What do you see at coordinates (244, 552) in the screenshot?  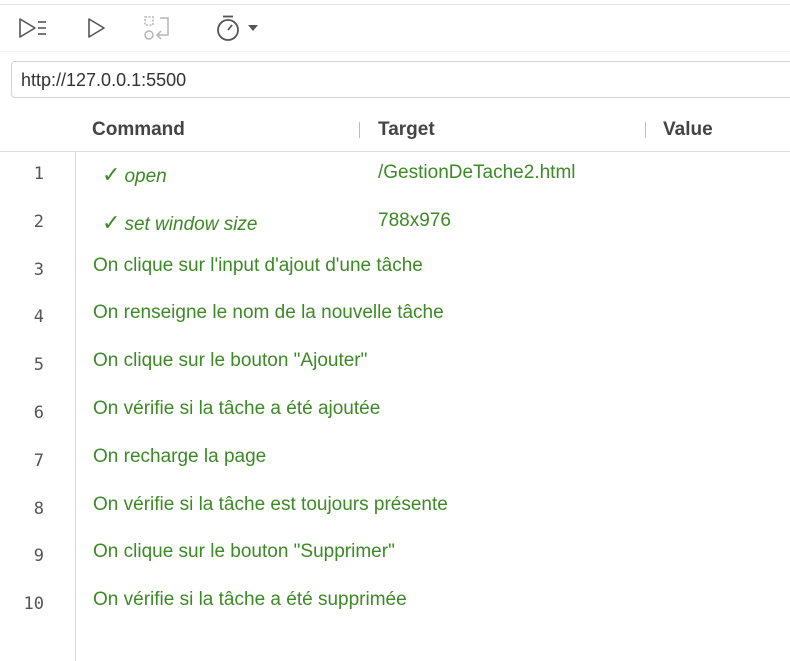 I see `comment-cell: On clique sur le bouton "Supprimer"` at bounding box center [244, 552].